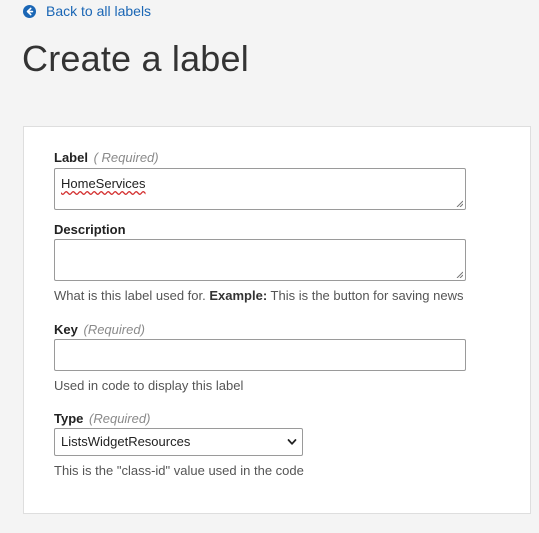 The width and height of the screenshot is (539, 533). I want to click on label-required-hint: ( Required), so click(126, 157).